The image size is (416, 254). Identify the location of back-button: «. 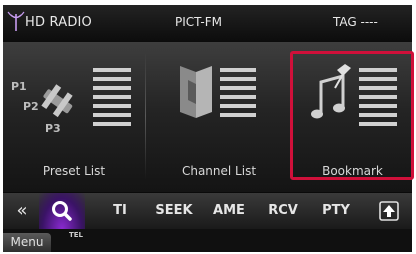
(22, 211).